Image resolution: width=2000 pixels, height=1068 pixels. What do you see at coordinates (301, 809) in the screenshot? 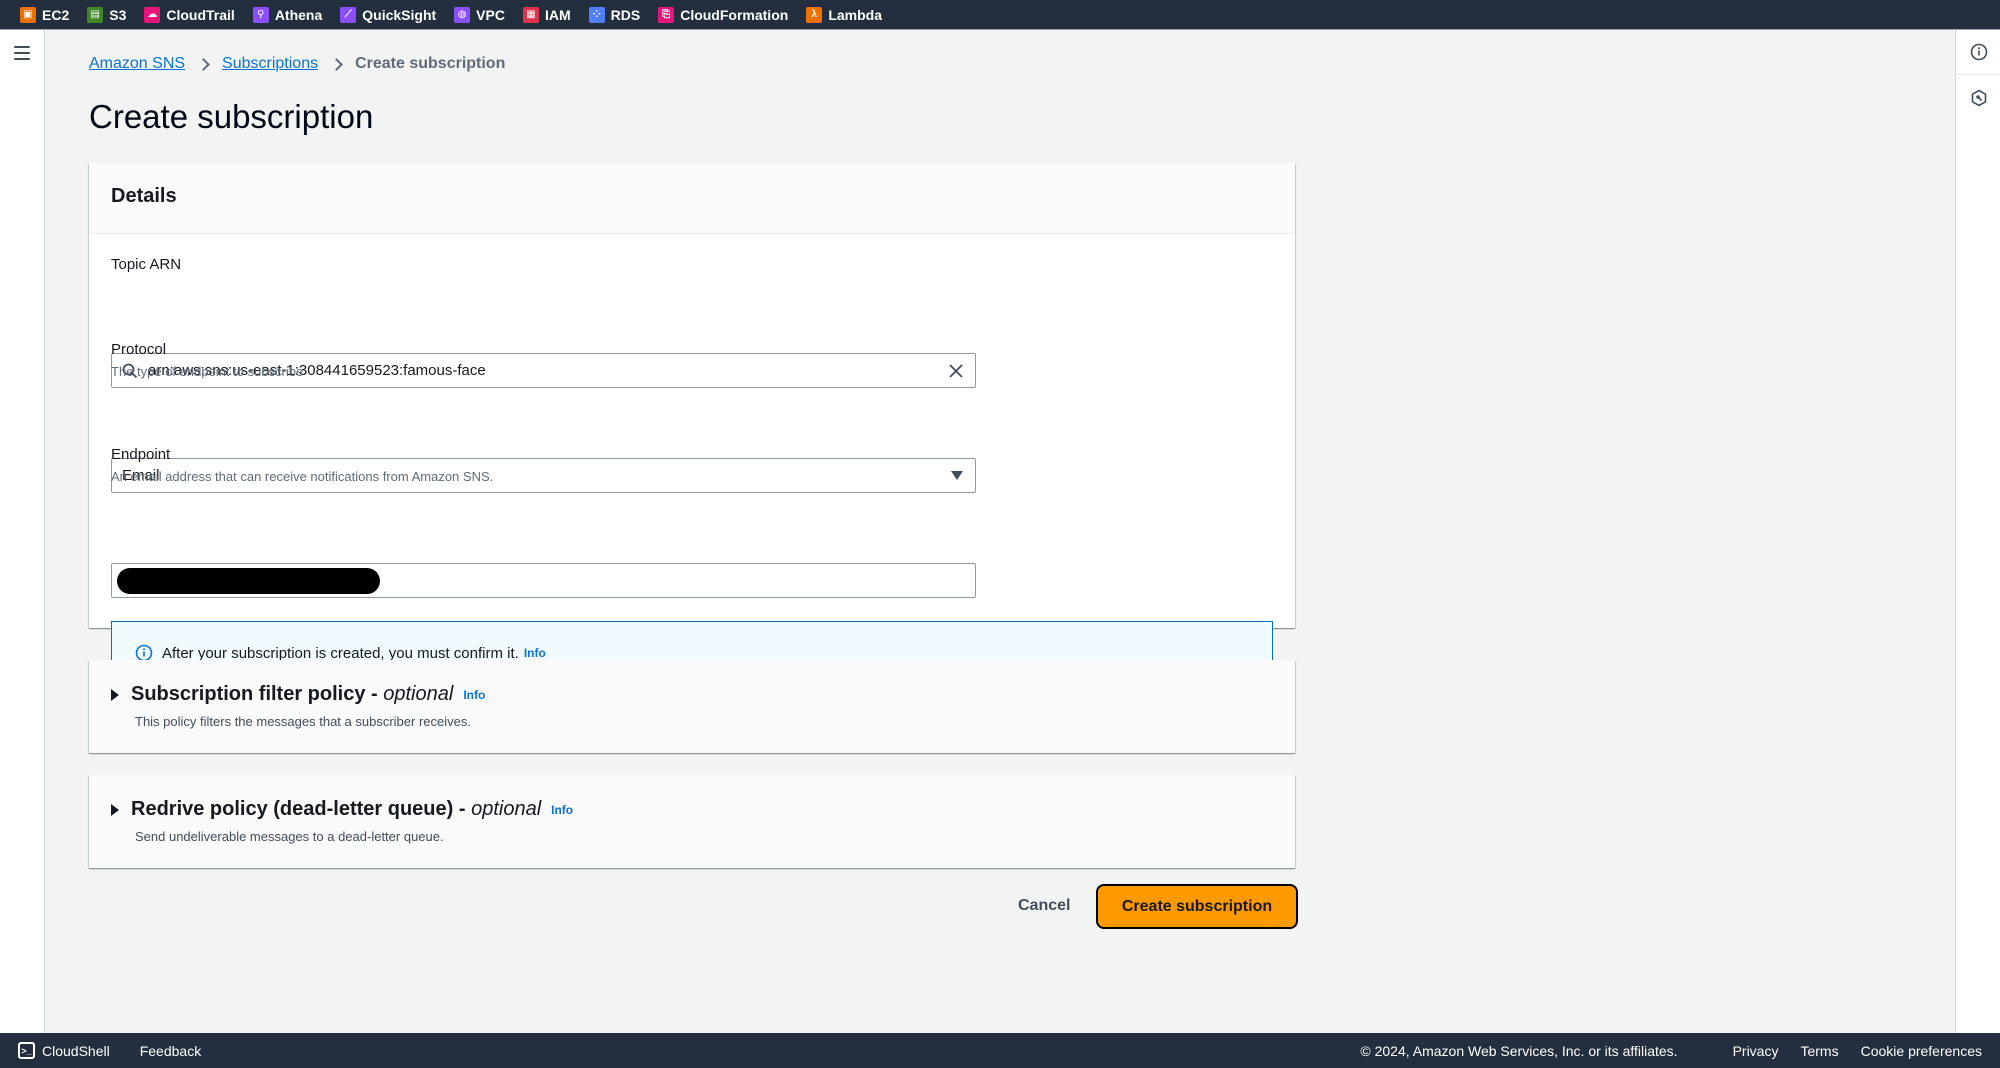
I see `redrive-policy-title-text: Redrive policy (dead-letter queue) -` at bounding box center [301, 809].